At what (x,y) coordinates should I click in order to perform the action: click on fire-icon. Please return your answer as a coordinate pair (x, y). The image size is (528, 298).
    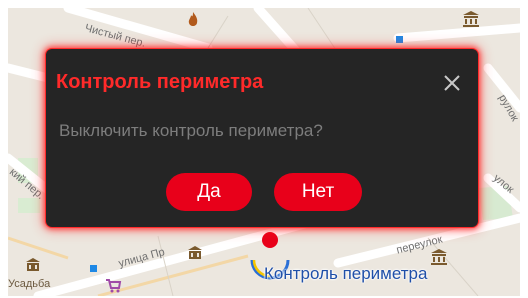
    Looking at the image, I should click on (193, 20).